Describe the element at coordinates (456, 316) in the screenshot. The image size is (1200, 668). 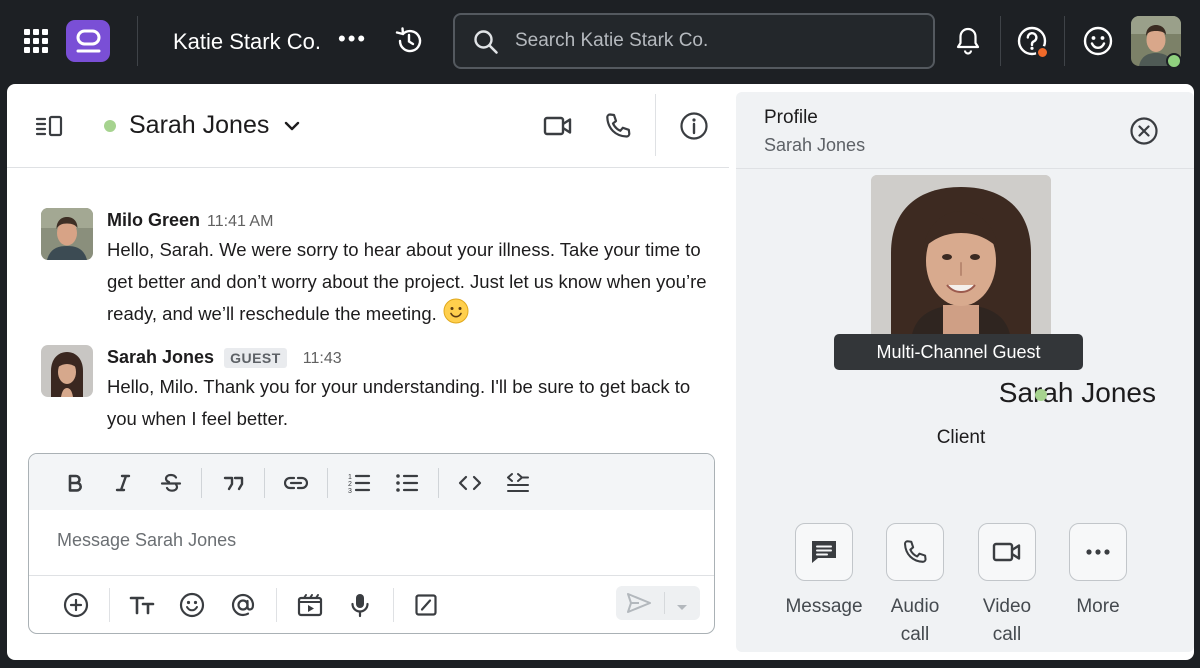
I see `smiley-emoji-icon` at that location.